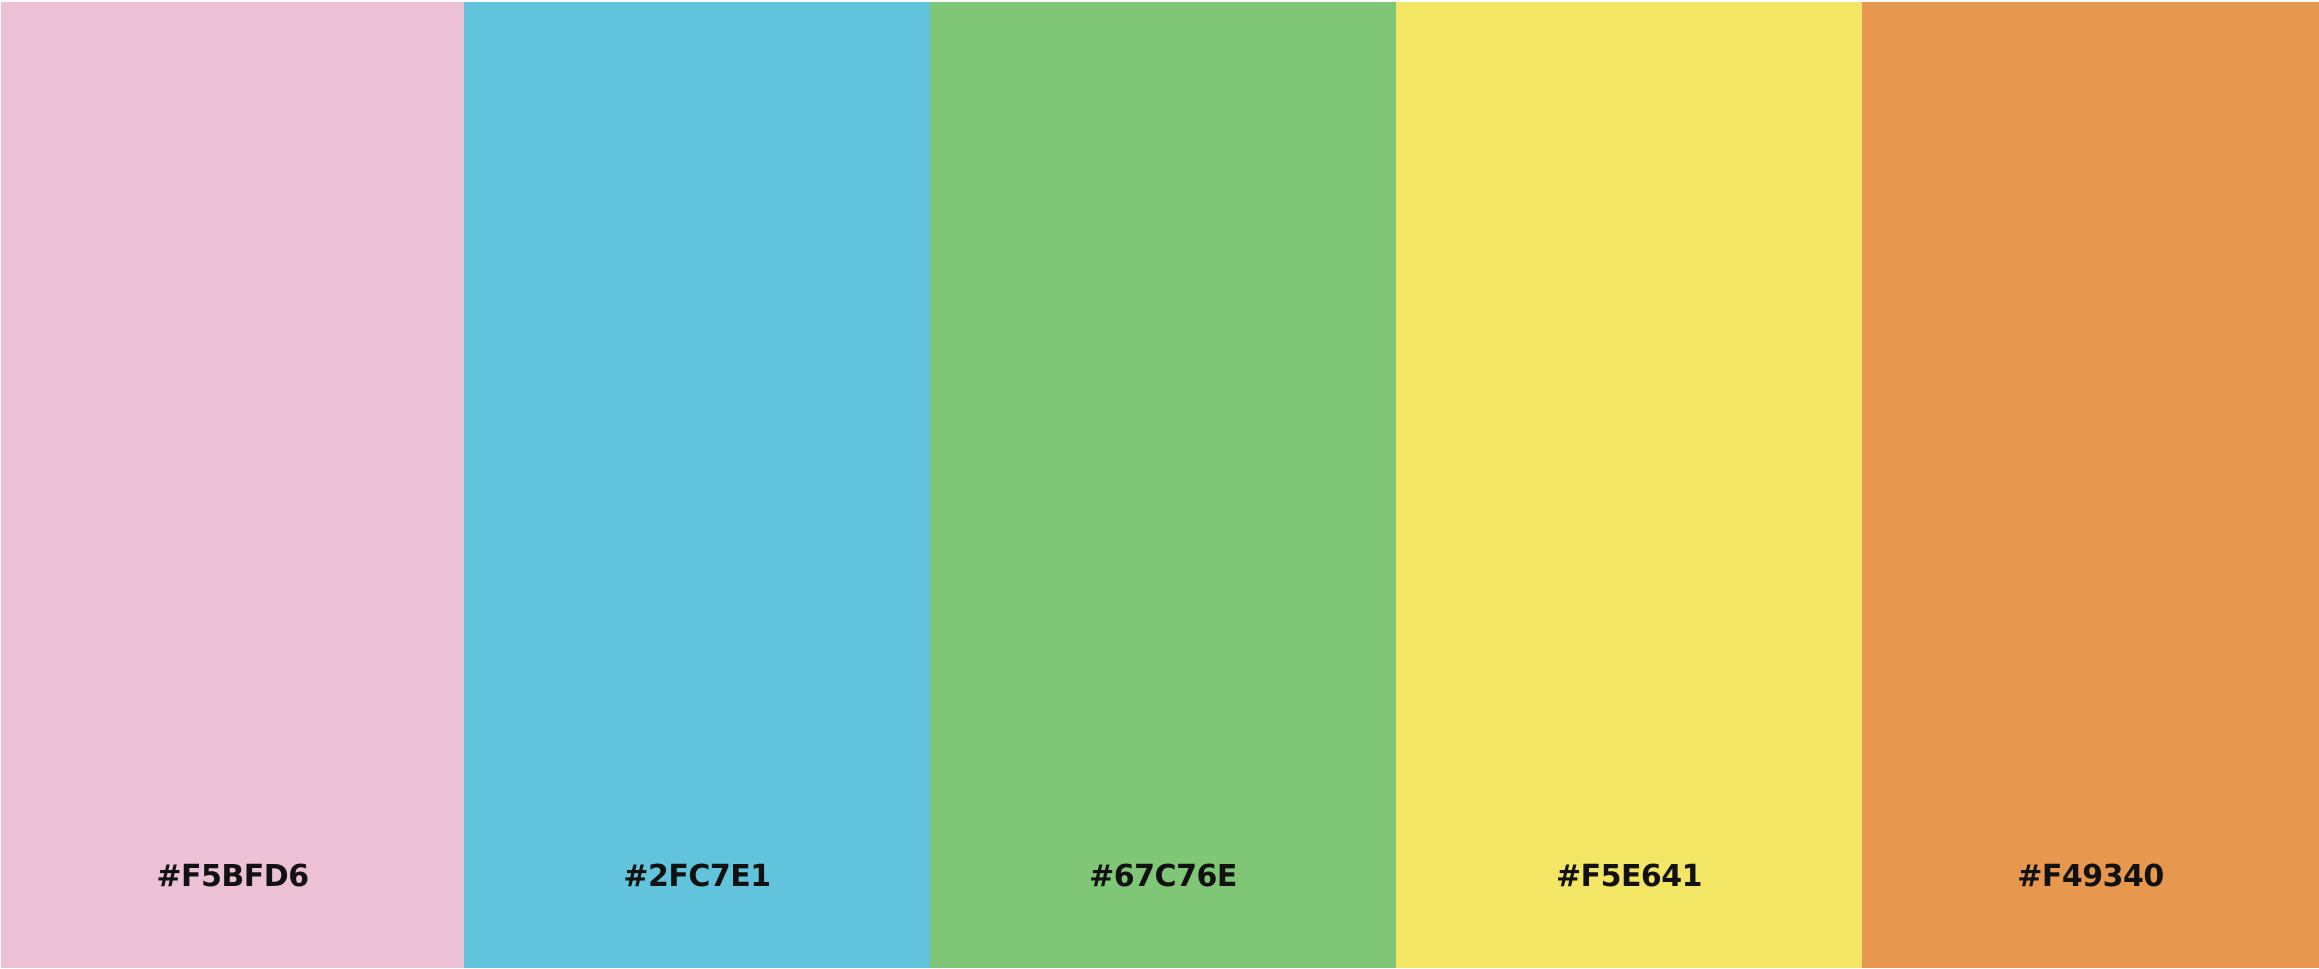 The image size is (2319, 969). Describe the element at coordinates (697, 876) in the screenshot. I see `swatch-hex-label: #2FC7E1` at that location.